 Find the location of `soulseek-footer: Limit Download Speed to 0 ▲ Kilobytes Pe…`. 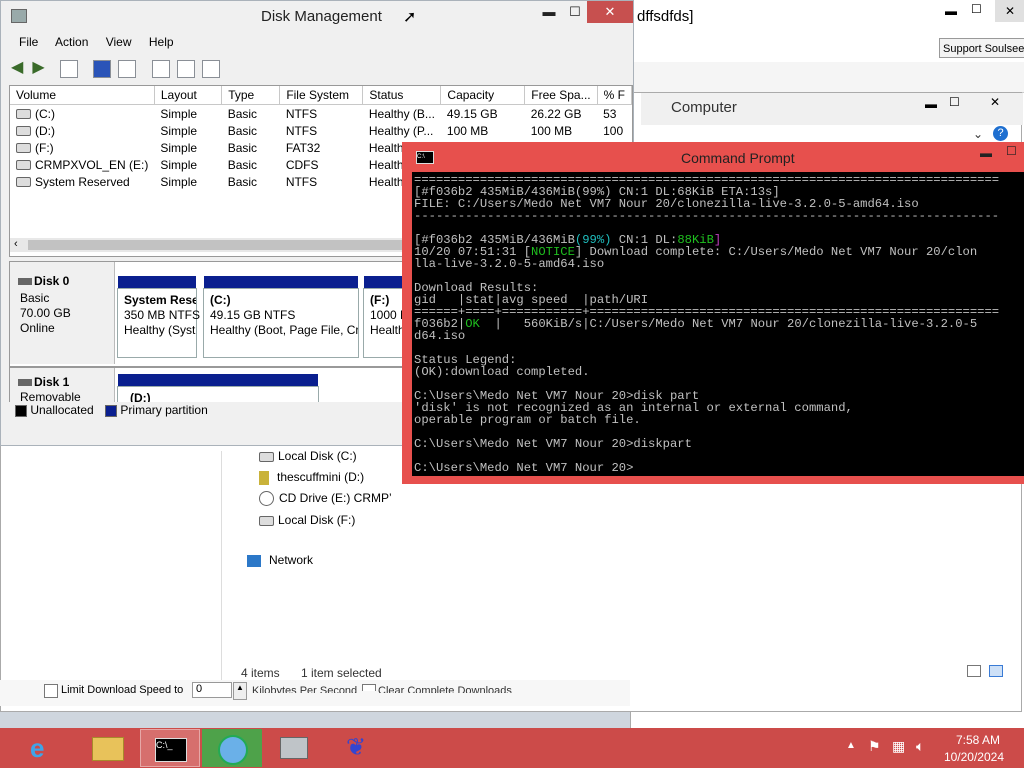

soulseek-footer: Limit Download Speed to 0 ▲ Kilobytes Pe… is located at coordinates (315, 693).